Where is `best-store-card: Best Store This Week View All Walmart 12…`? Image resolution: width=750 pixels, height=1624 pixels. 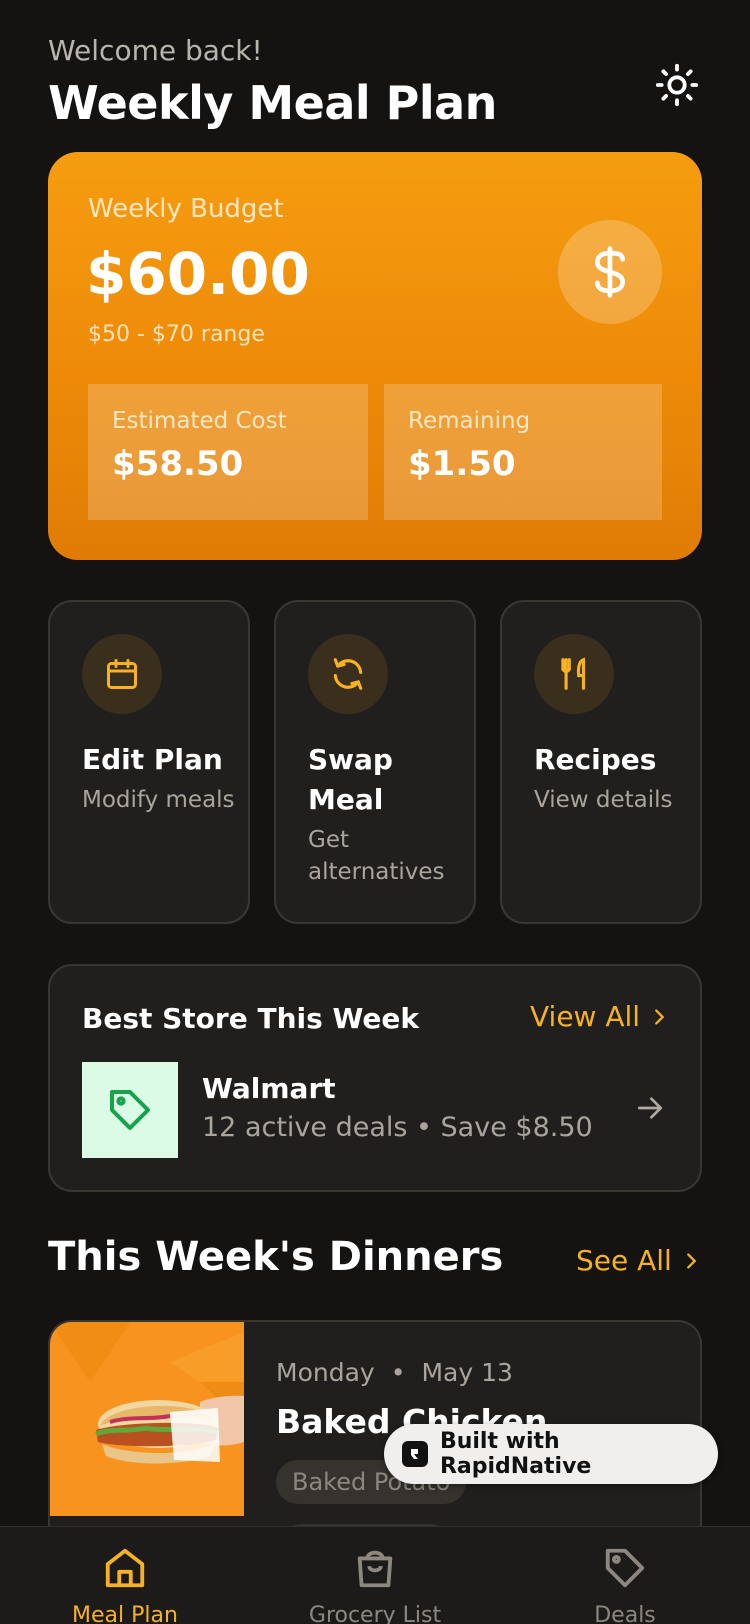 best-store-card: Best Store This Week View All Walmart 12… is located at coordinates (375, 1078).